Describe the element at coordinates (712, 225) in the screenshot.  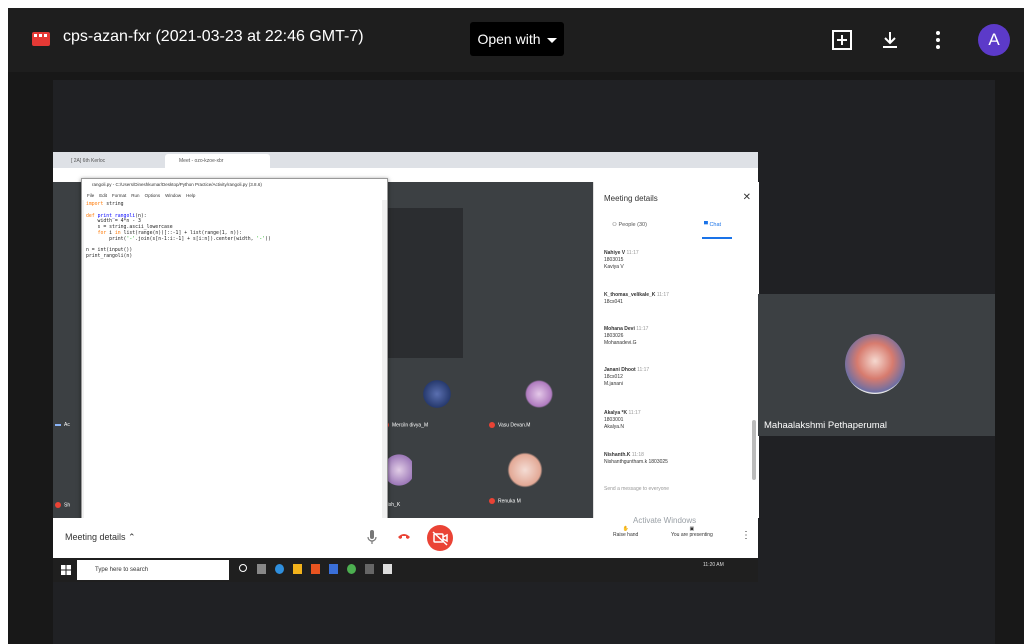
I see `tab-chat: ▀ Chat` at that location.